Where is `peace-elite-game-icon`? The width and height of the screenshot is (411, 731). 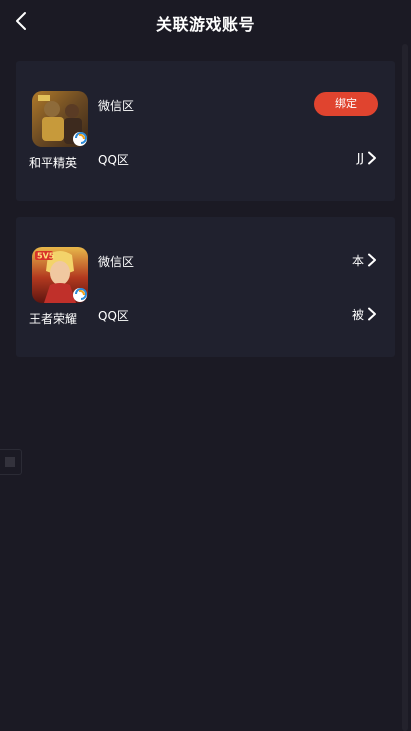
peace-elite-game-icon is located at coordinates (60, 119).